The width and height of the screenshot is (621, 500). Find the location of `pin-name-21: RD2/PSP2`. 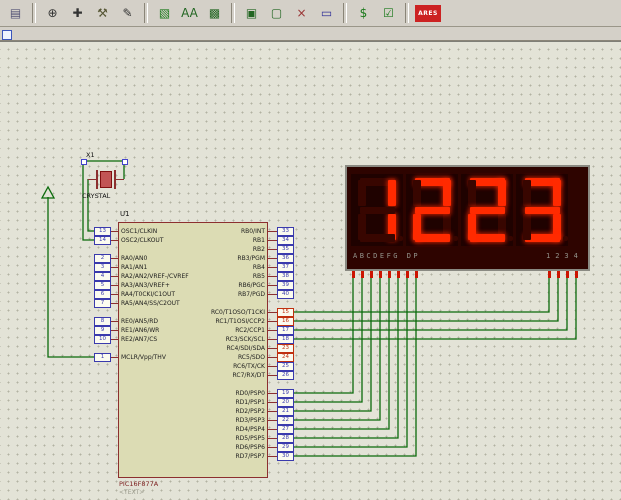

pin-name-21: RD2/PSP2 is located at coordinates (250, 411).